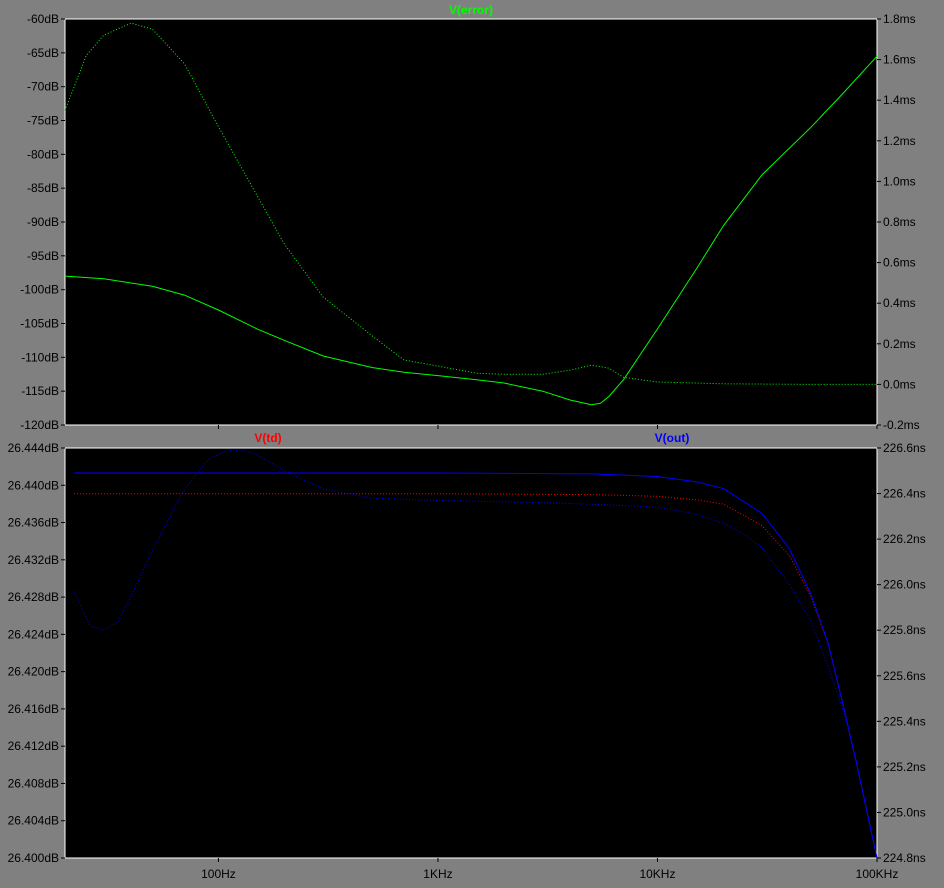 The height and width of the screenshot is (888, 944). I want to click on y-left-tick-label: -110dB, so click(40, 357).